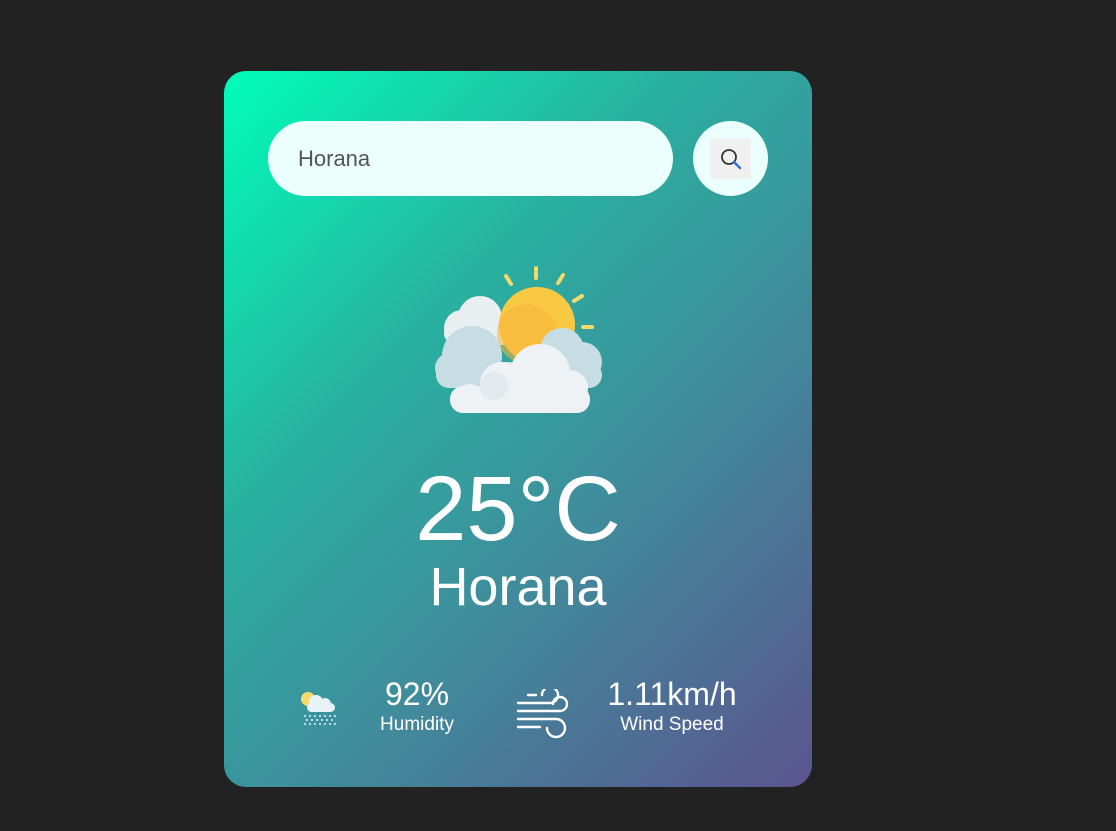 This screenshot has width=1116, height=831. What do you see at coordinates (518, 341) in the screenshot?
I see `partly-cloudy-sun-icon` at bounding box center [518, 341].